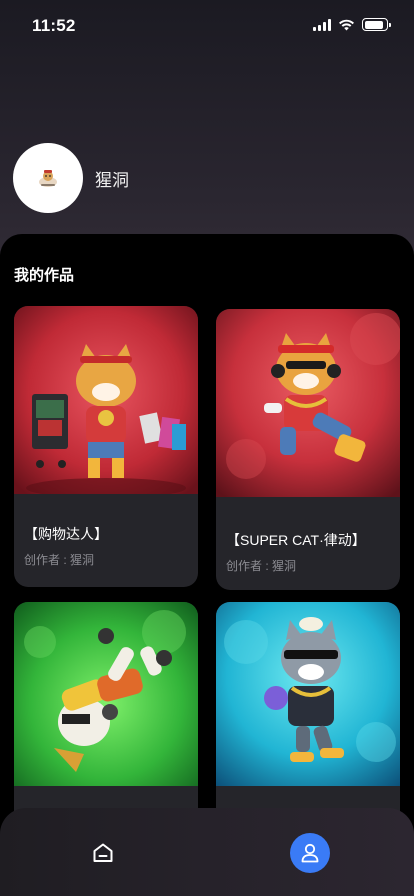 The height and width of the screenshot is (896, 414). I want to click on work-card: 【SUPER CAT·律动】 创作者 : 猩洞, so click(308, 449).